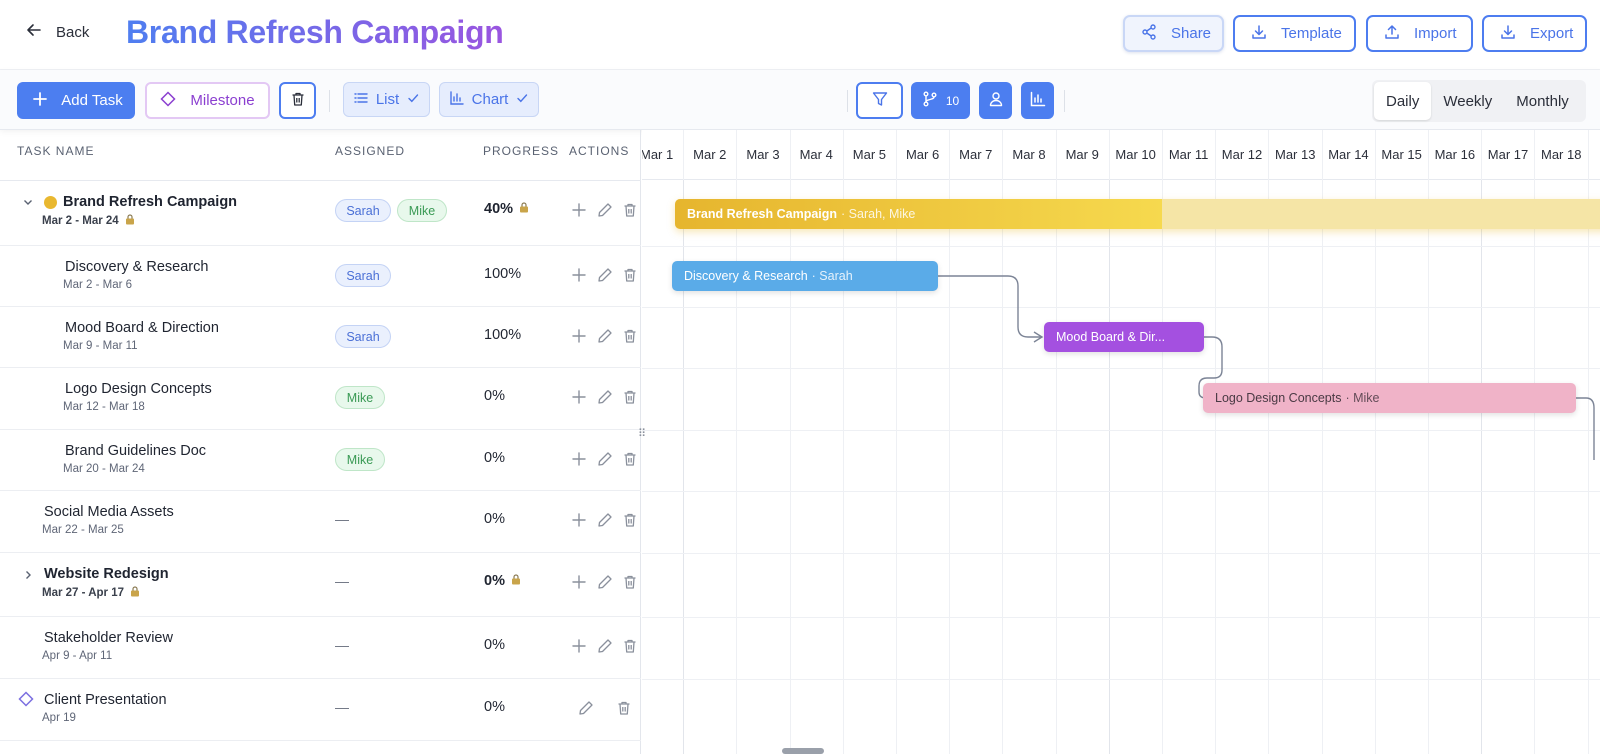 The width and height of the screenshot is (1600, 754). What do you see at coordinates (28, 577) in the screenshot?
I see `chevron-right-icon` at bounding box center [28, 577].